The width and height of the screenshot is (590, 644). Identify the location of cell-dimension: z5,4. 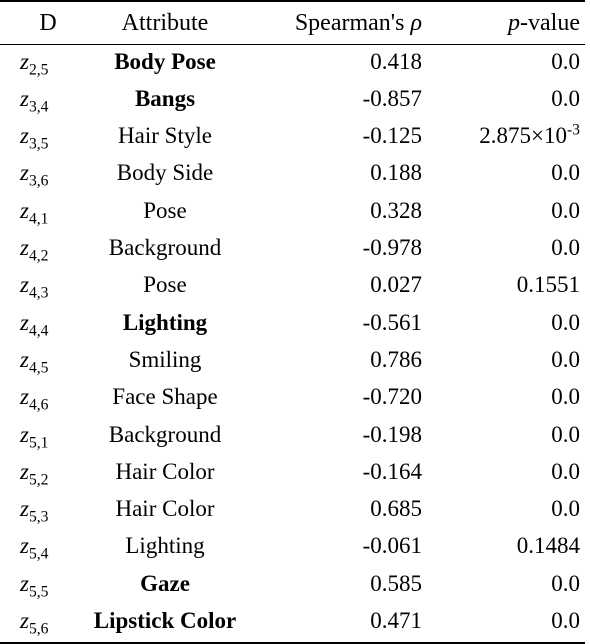
(45, 548).